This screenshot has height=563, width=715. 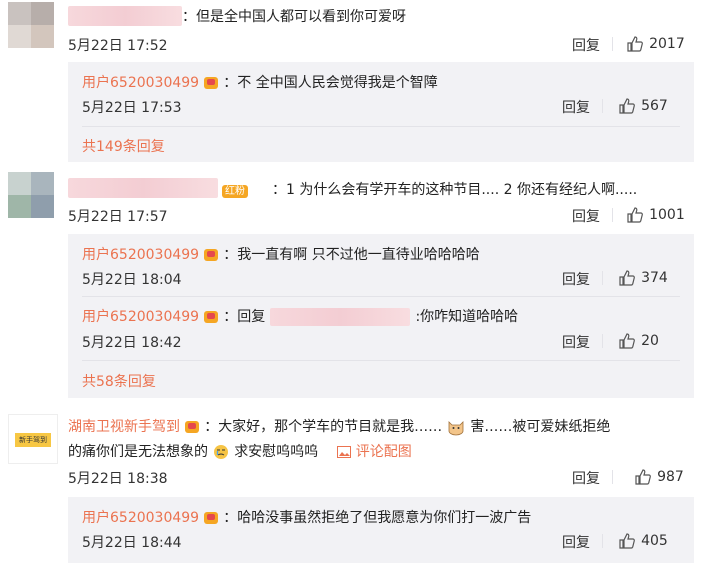 I want to click on reply-item: 用户6520030499 ：不 全中国人民会觉得我是个智障, so click(x=260, y=82).